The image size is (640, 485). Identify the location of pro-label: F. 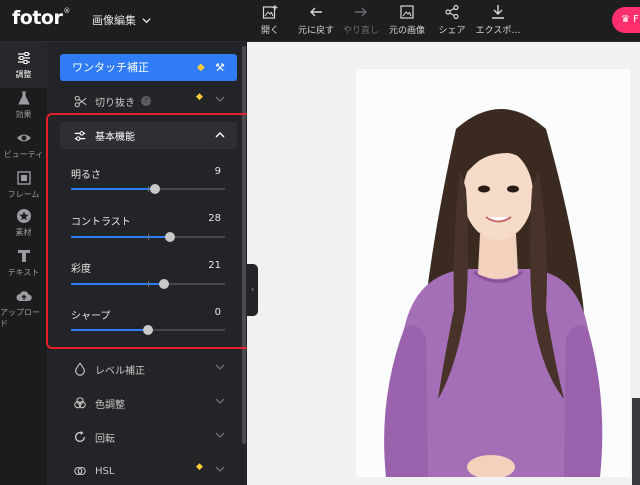
(636, 19).